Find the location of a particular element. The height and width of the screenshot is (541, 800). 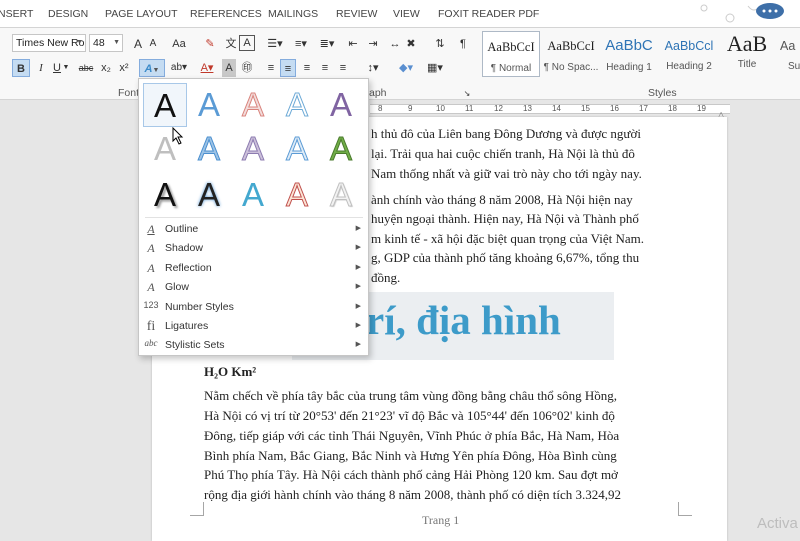

styles-group-label: Styles is located at coordinates (662, 93).